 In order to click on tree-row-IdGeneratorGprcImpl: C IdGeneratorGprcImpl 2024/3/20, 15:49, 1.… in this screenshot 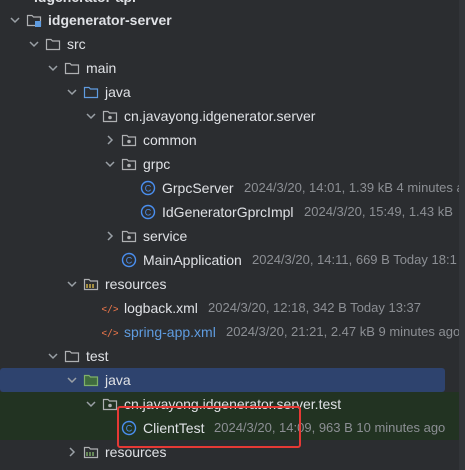, I will do `click(232, 212)`.